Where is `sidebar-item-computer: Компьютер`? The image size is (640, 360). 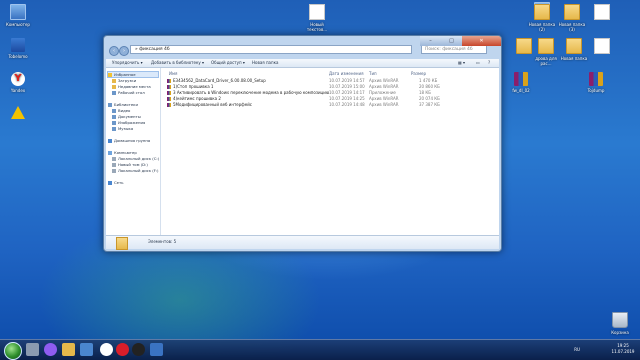 sidebar-item-computer: Компьютер is located at coordinates (122, 152).